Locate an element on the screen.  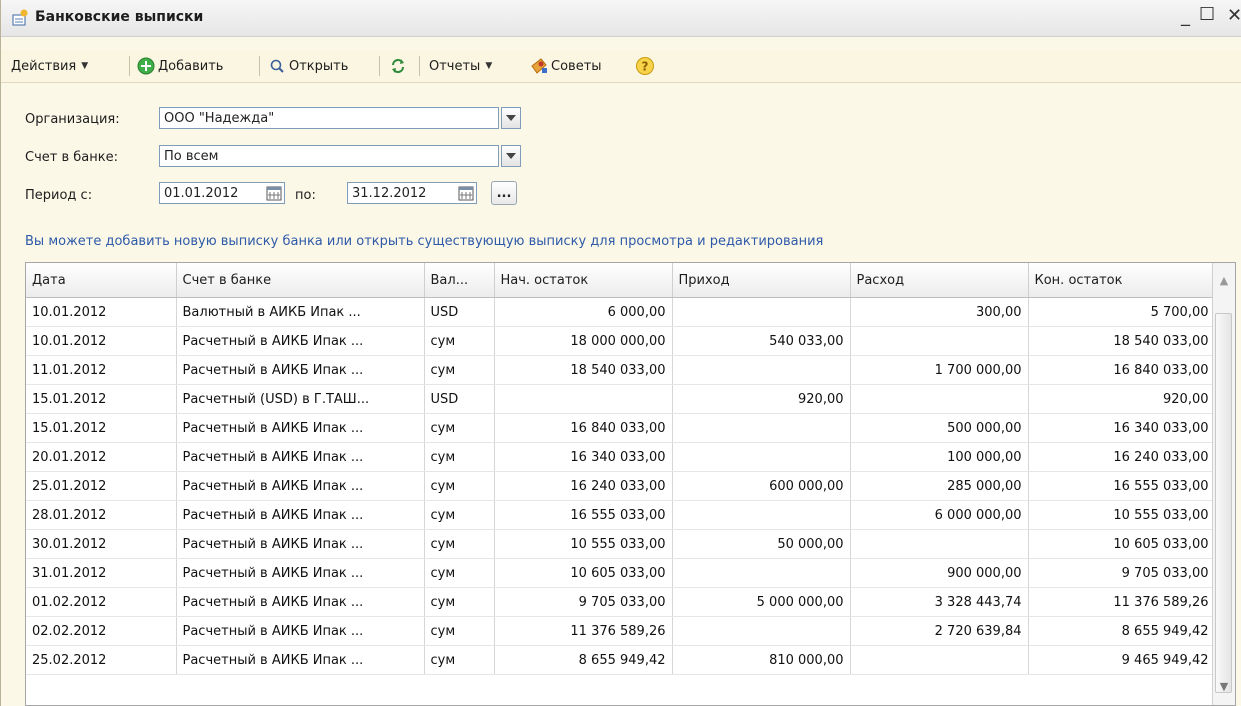
minimize-button: _ is located at coordinates (1185, 16).